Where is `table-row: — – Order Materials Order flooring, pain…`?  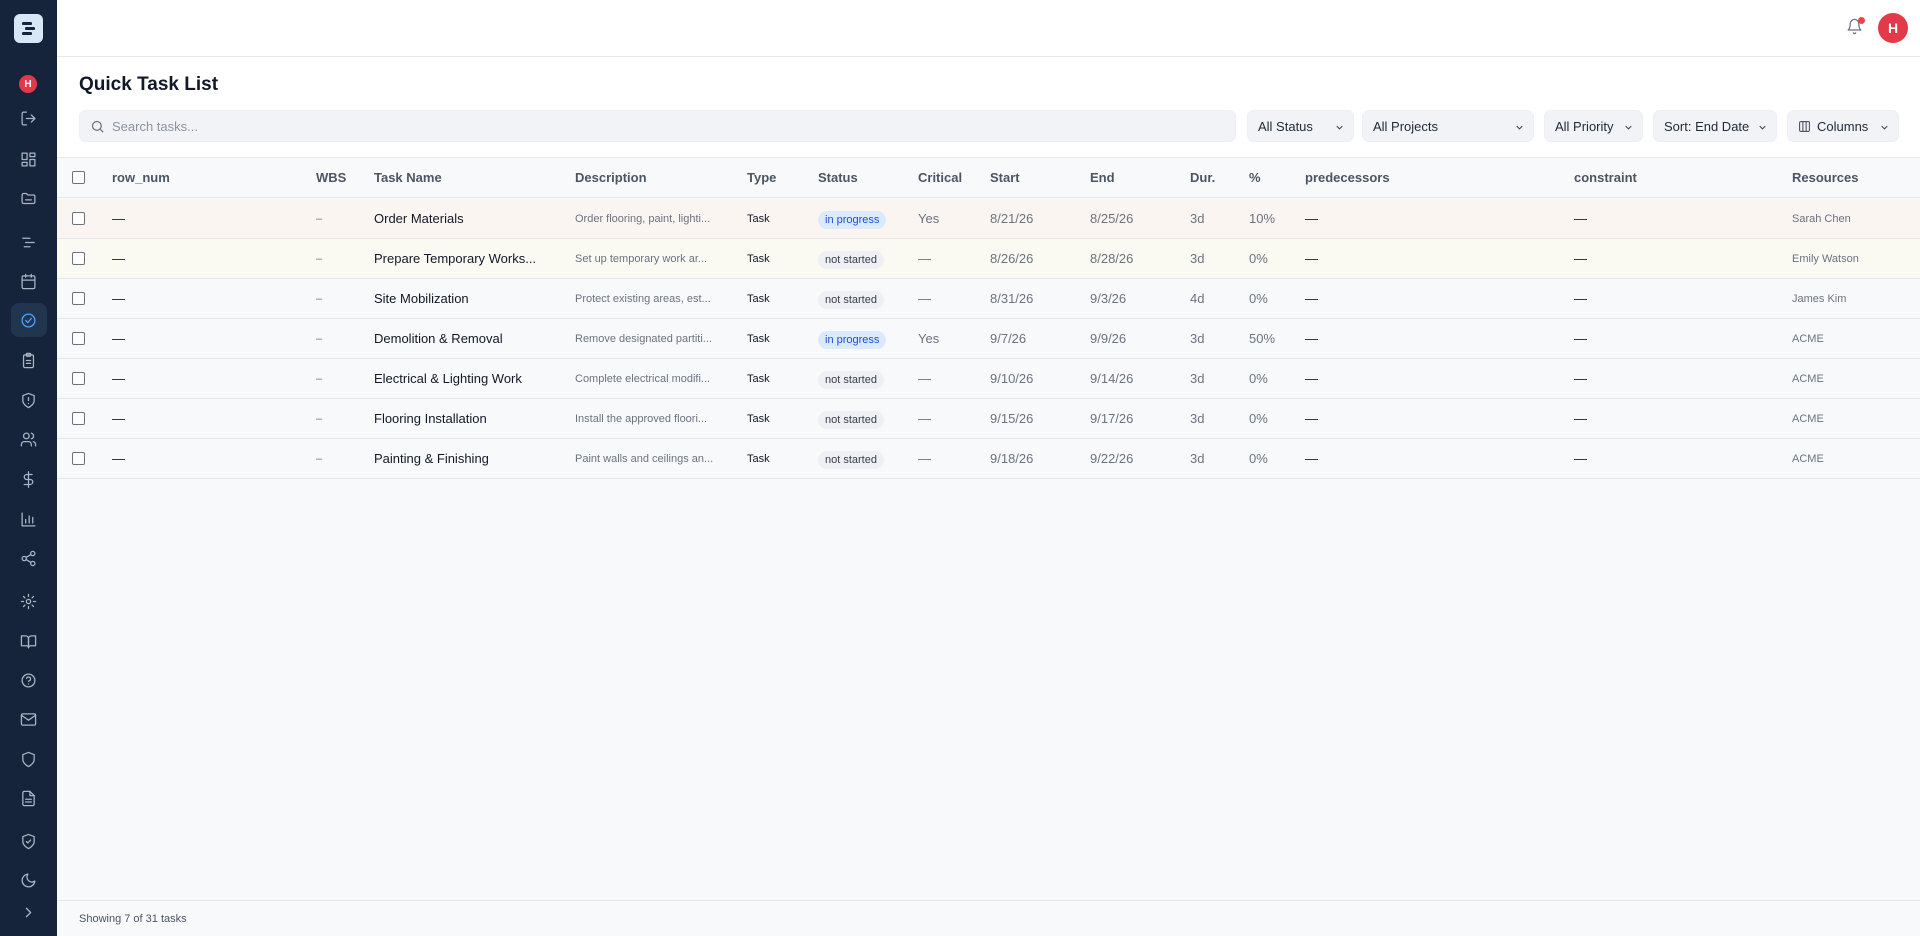 table-row: — – Order Materials Order flooring, pain… is located at coordinates (988, 219).